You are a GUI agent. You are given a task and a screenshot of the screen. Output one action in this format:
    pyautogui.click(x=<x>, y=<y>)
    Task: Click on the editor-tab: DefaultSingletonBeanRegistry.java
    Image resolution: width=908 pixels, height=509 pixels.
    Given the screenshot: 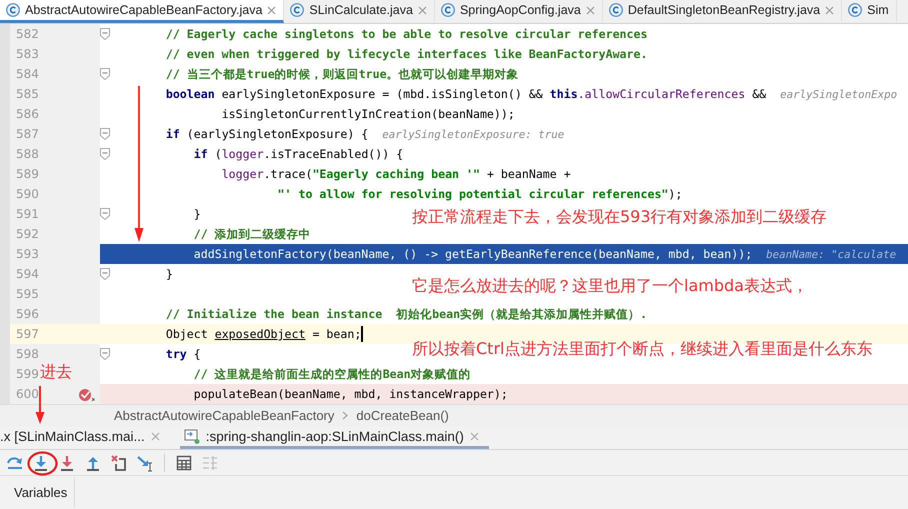 What is the action you would take?
    pyautogui.click(x=722, y=11)
    